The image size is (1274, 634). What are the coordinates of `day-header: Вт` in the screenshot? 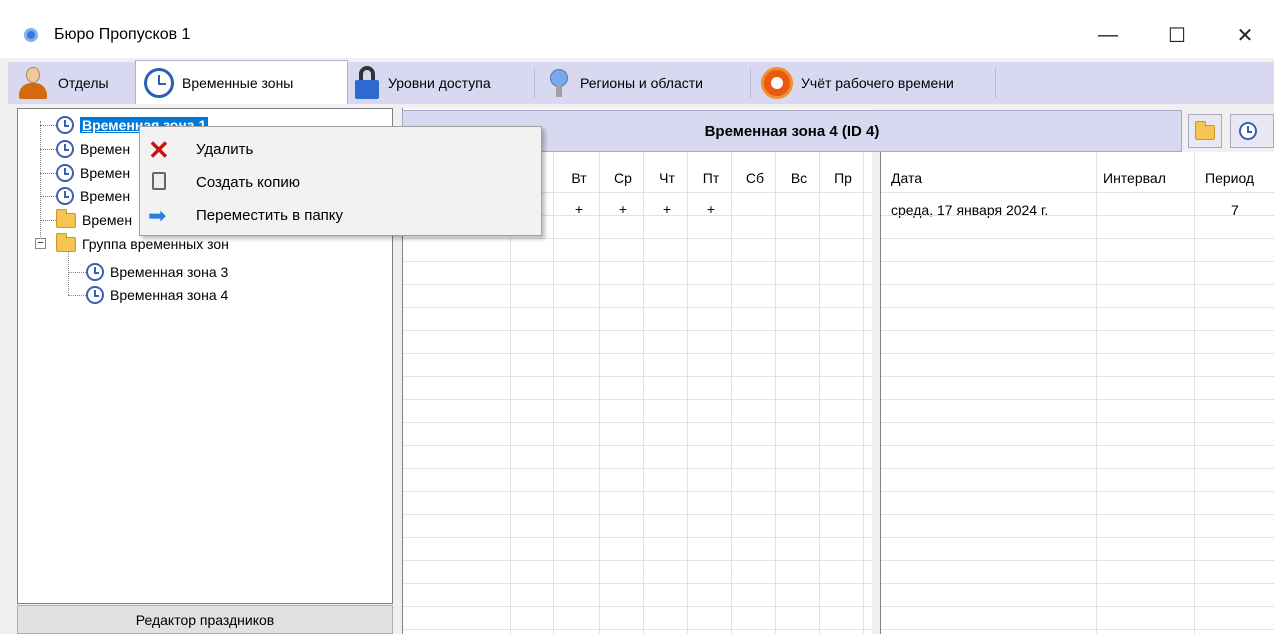 It's located at (579, 178).